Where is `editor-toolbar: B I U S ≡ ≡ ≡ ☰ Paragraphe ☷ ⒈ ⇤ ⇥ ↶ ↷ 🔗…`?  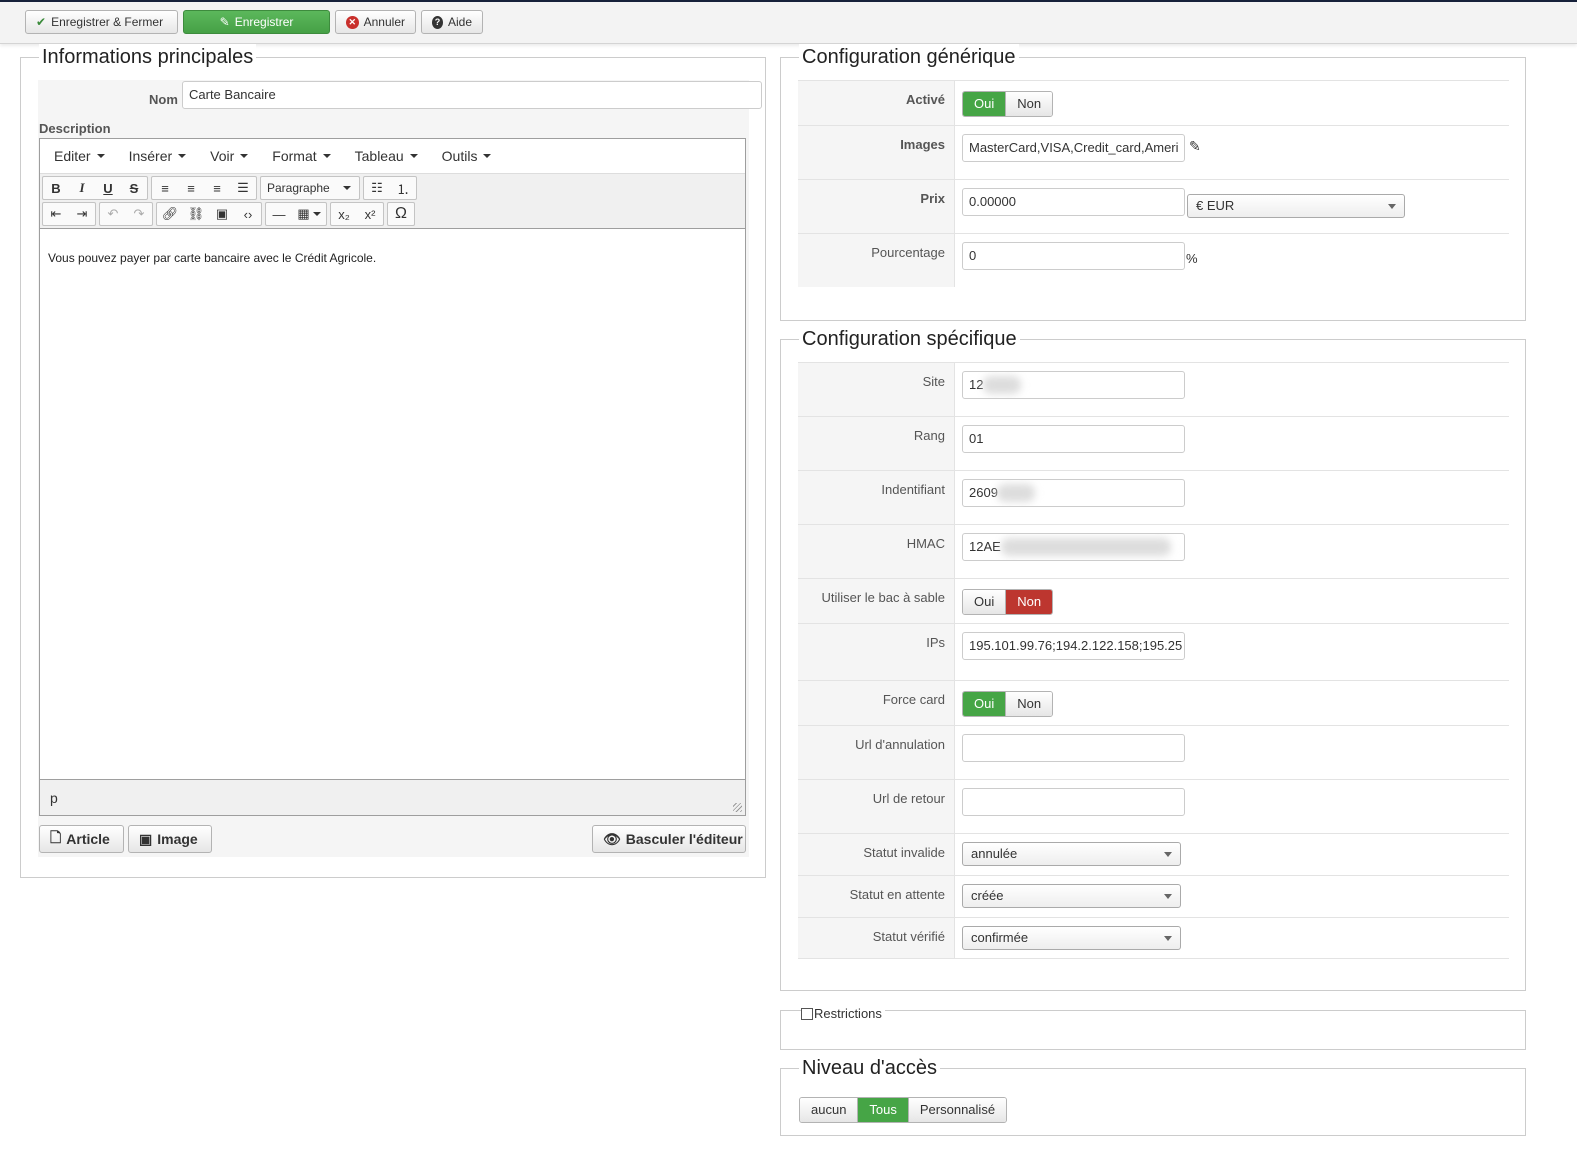
editor-toolbar: B I U S ≡ ≡ ≡ ☰ Paragraphe ☷ ⒈ ⇤ ⇥ ↶ ↷ 🔗… is located at coordinates (392, 201).